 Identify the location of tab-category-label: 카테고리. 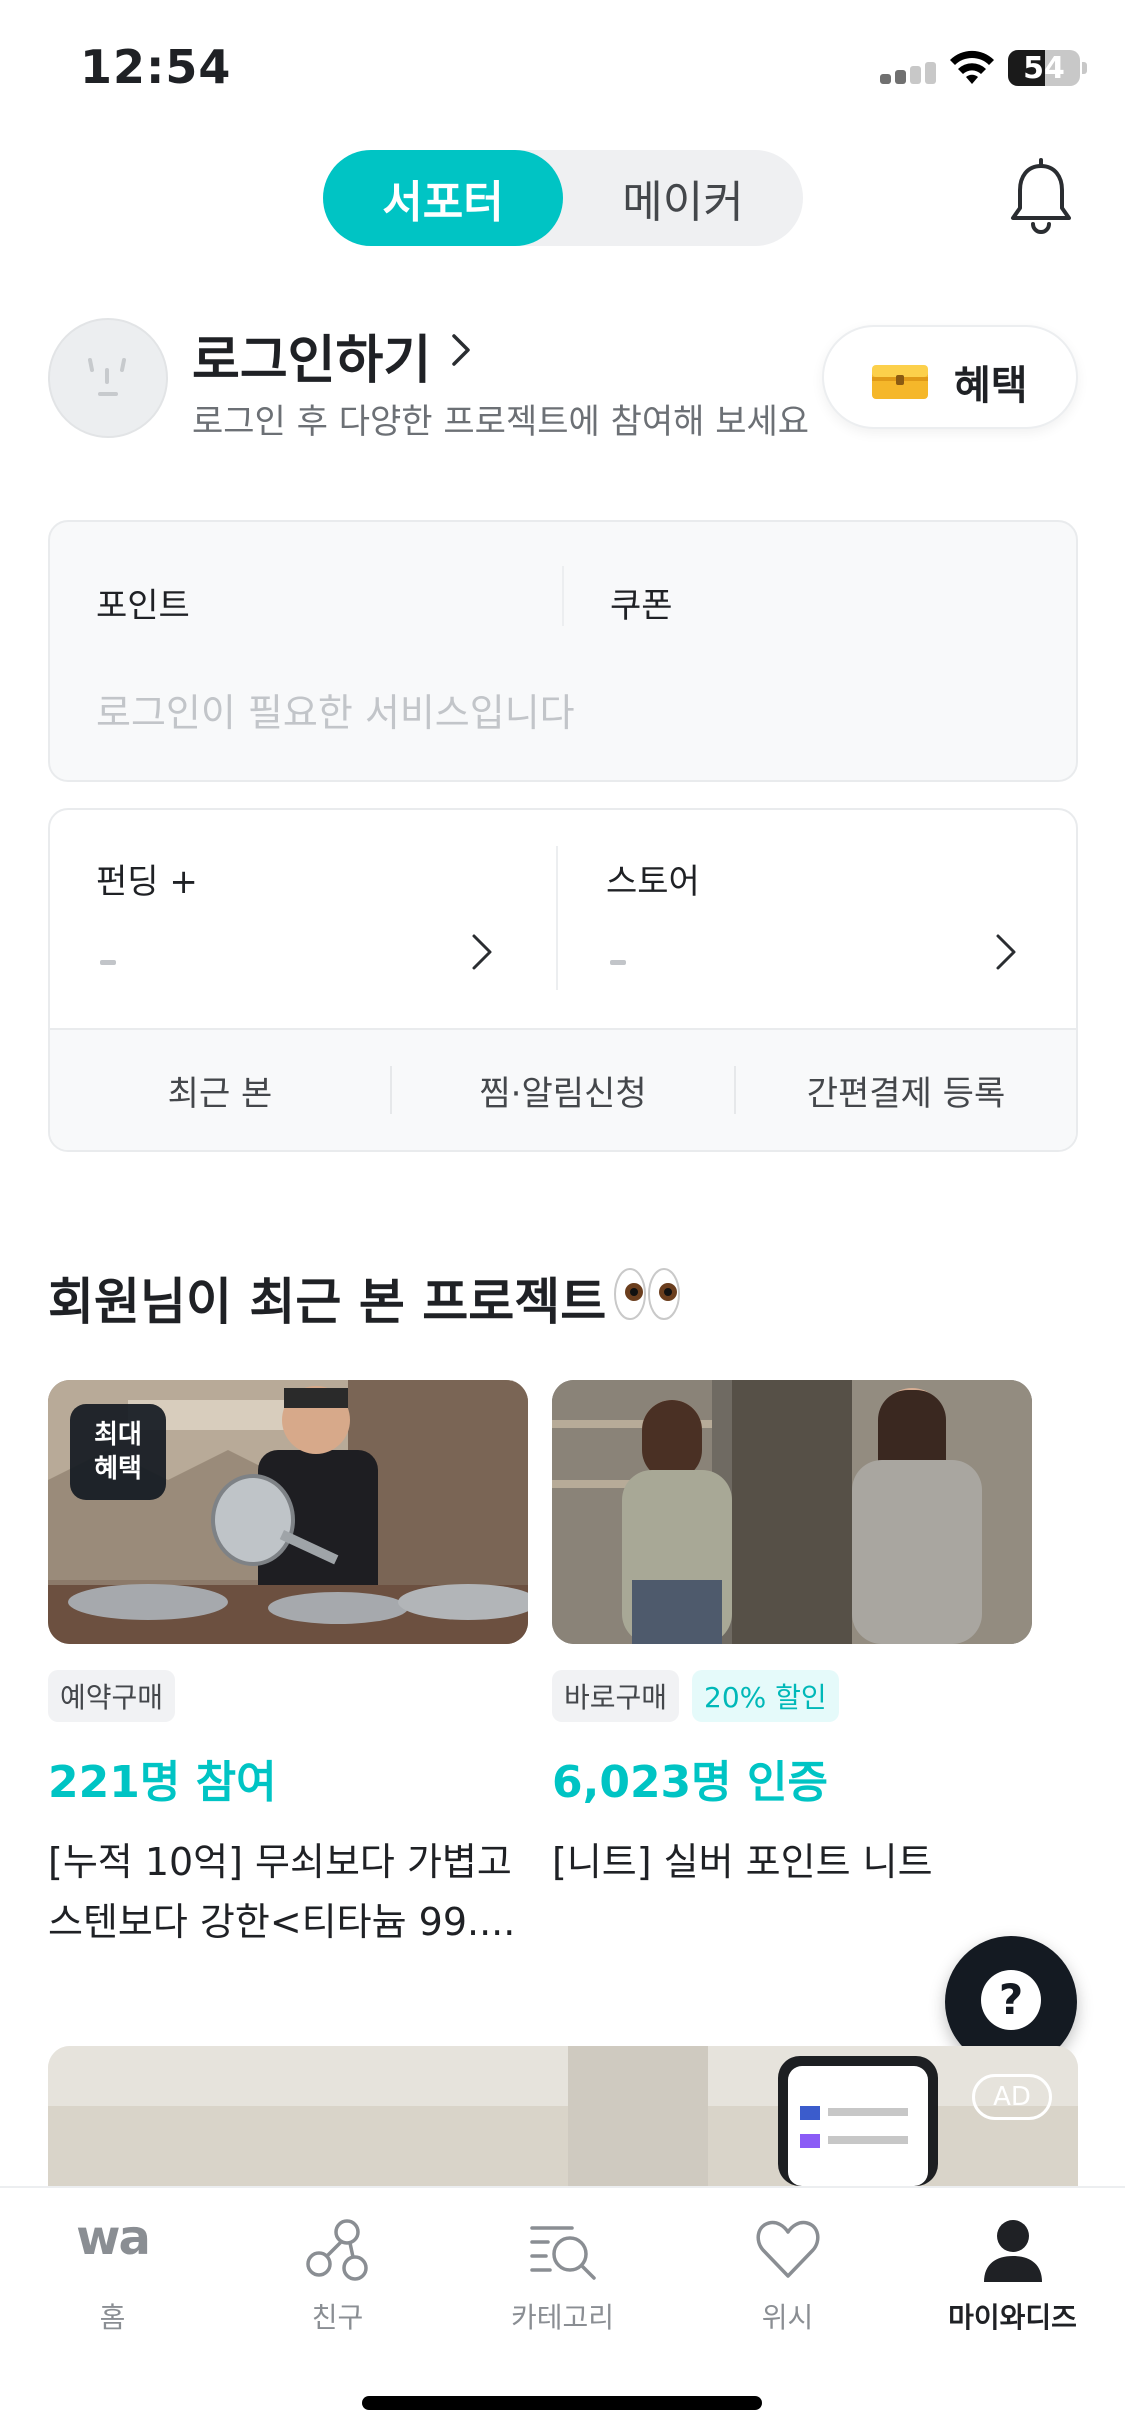
(562, 2317).